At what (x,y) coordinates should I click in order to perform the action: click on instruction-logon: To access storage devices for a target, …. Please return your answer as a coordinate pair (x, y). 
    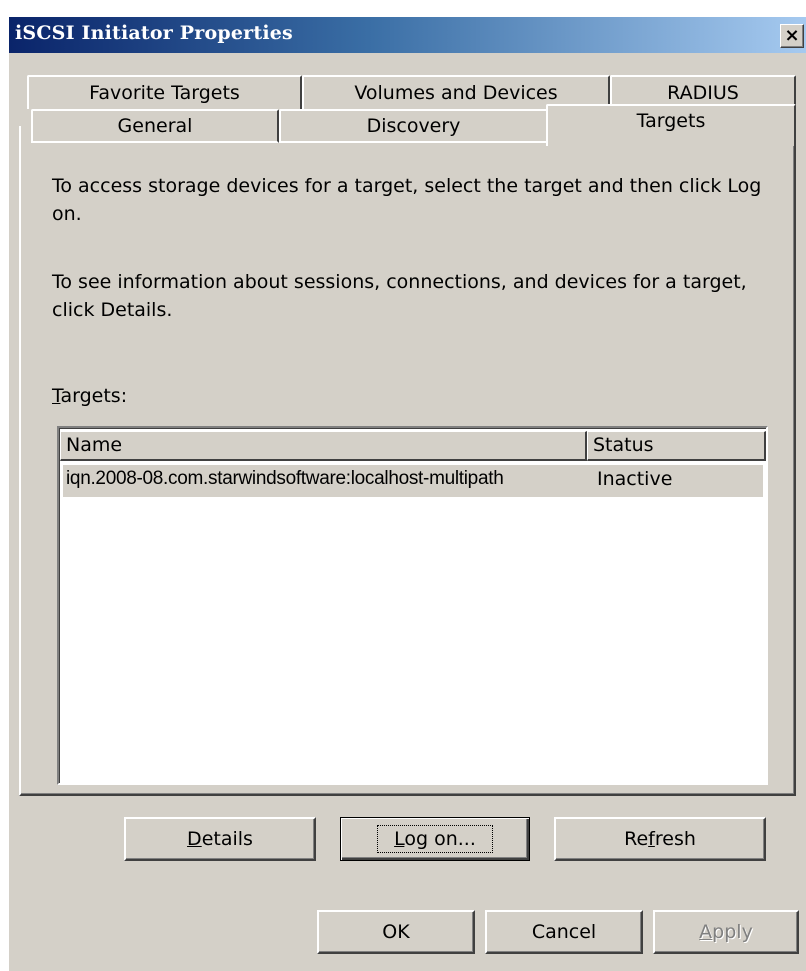
    Looking at the image, I should click on (407, 200).